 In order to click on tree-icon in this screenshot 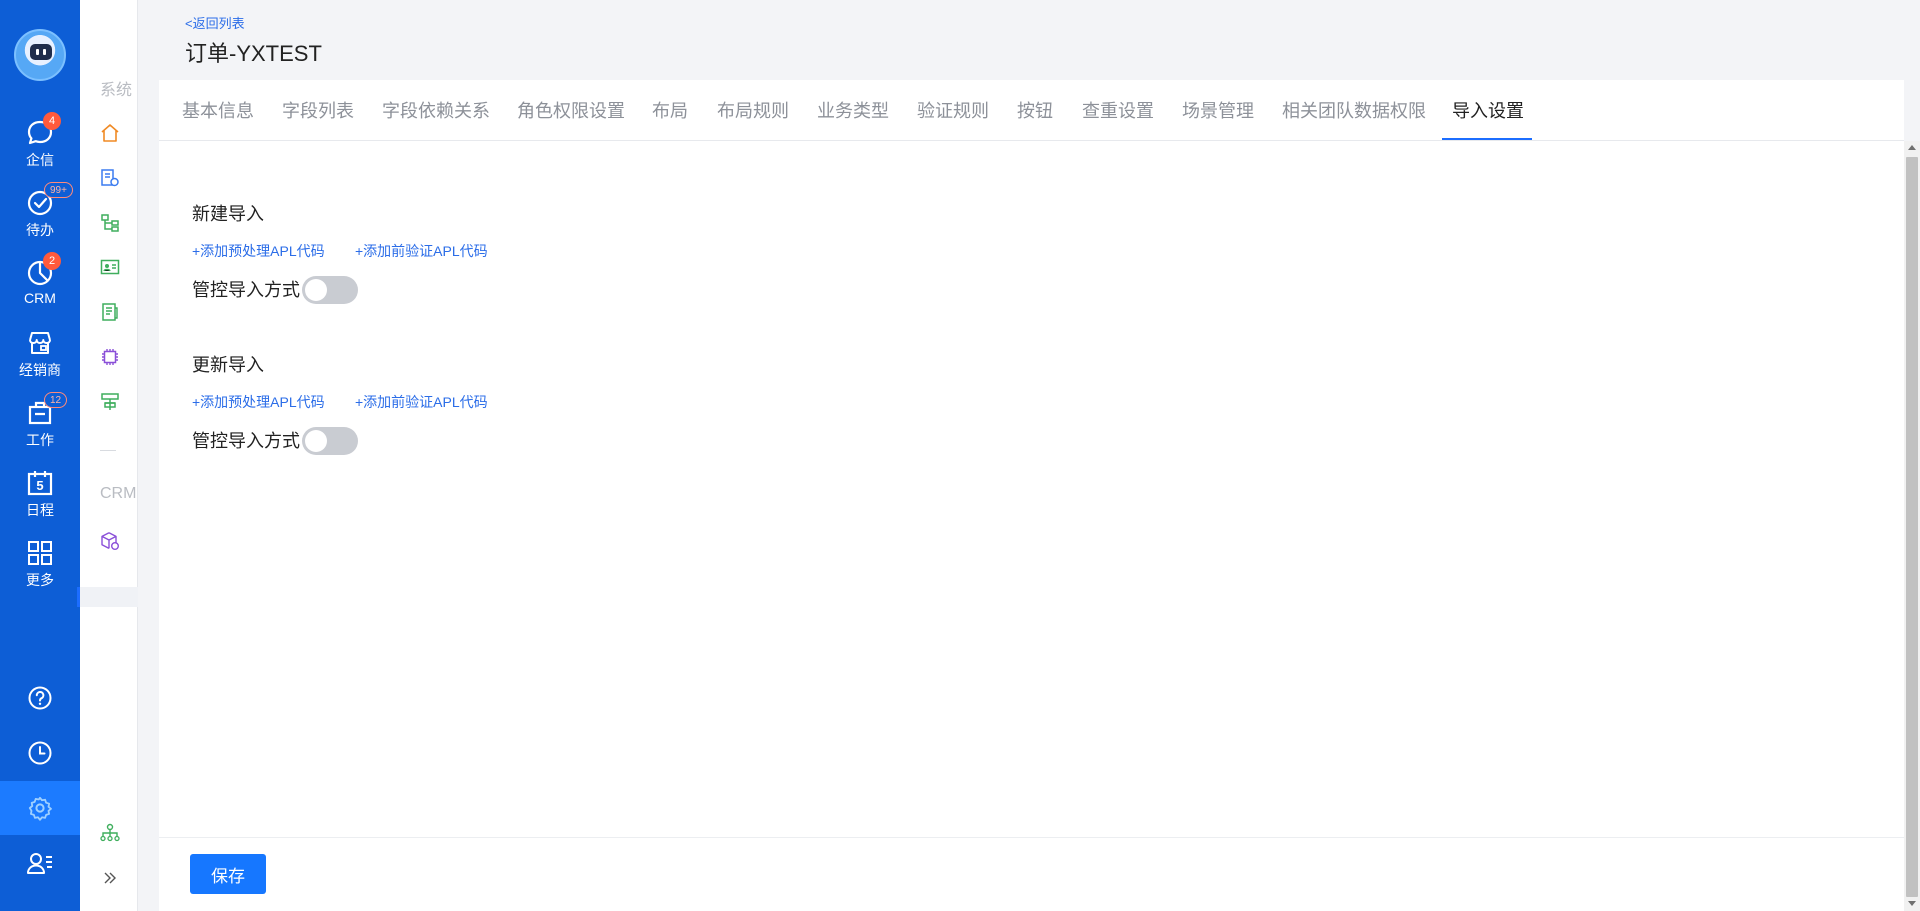, I will do `click(110, 223)`.